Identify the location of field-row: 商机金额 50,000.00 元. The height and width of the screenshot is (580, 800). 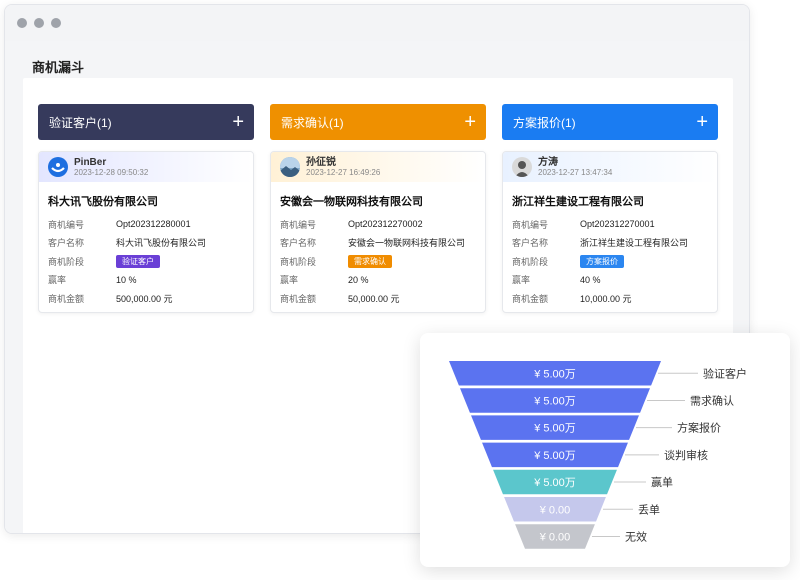
(378, 298).